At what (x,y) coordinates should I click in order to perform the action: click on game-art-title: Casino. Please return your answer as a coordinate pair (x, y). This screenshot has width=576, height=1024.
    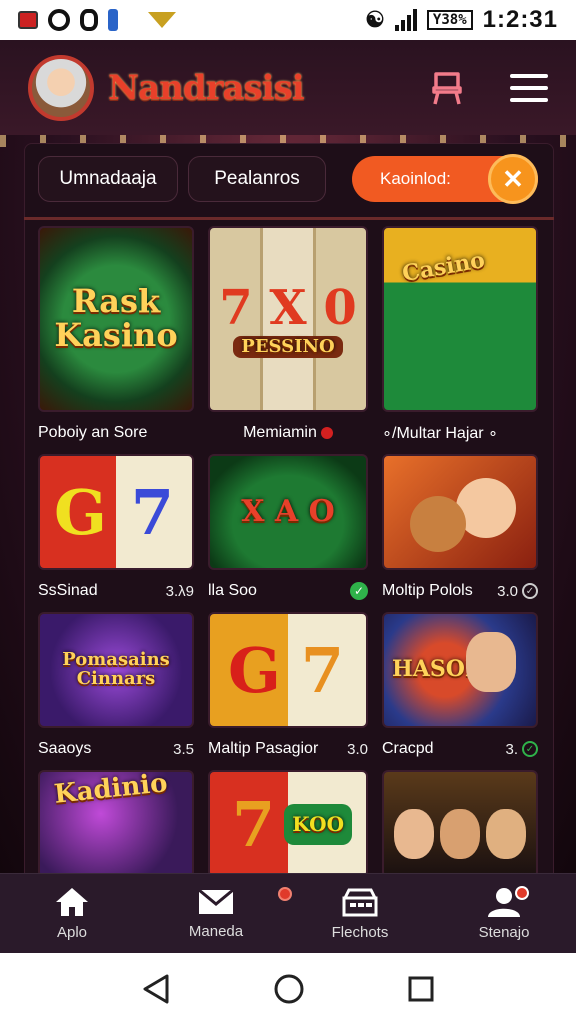
    Looking at the image, I should click on (443, 267).